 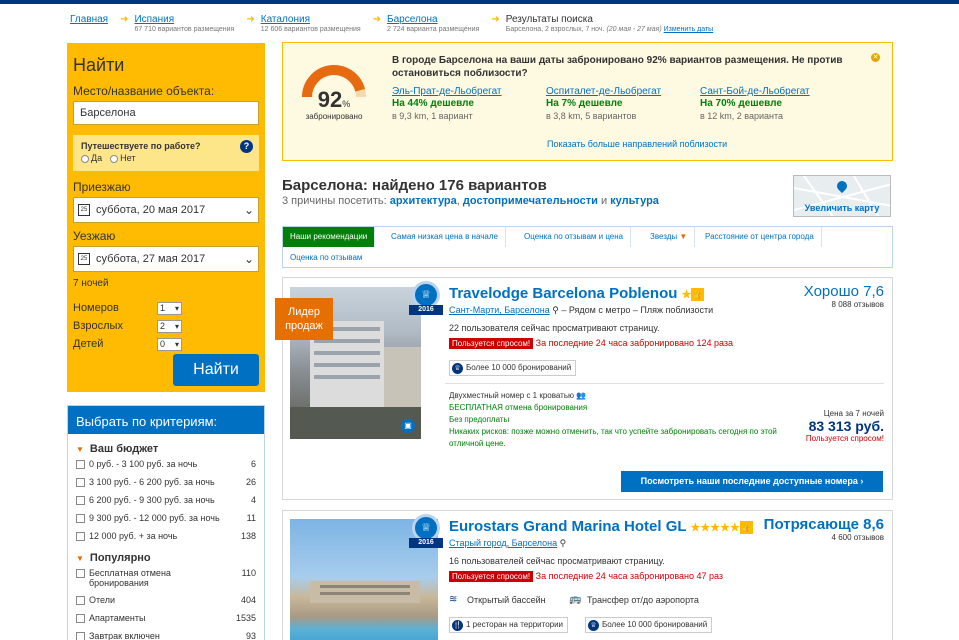 I want to click on district-link: Сант-Марти, Барселона, so click(x=499, y=310).